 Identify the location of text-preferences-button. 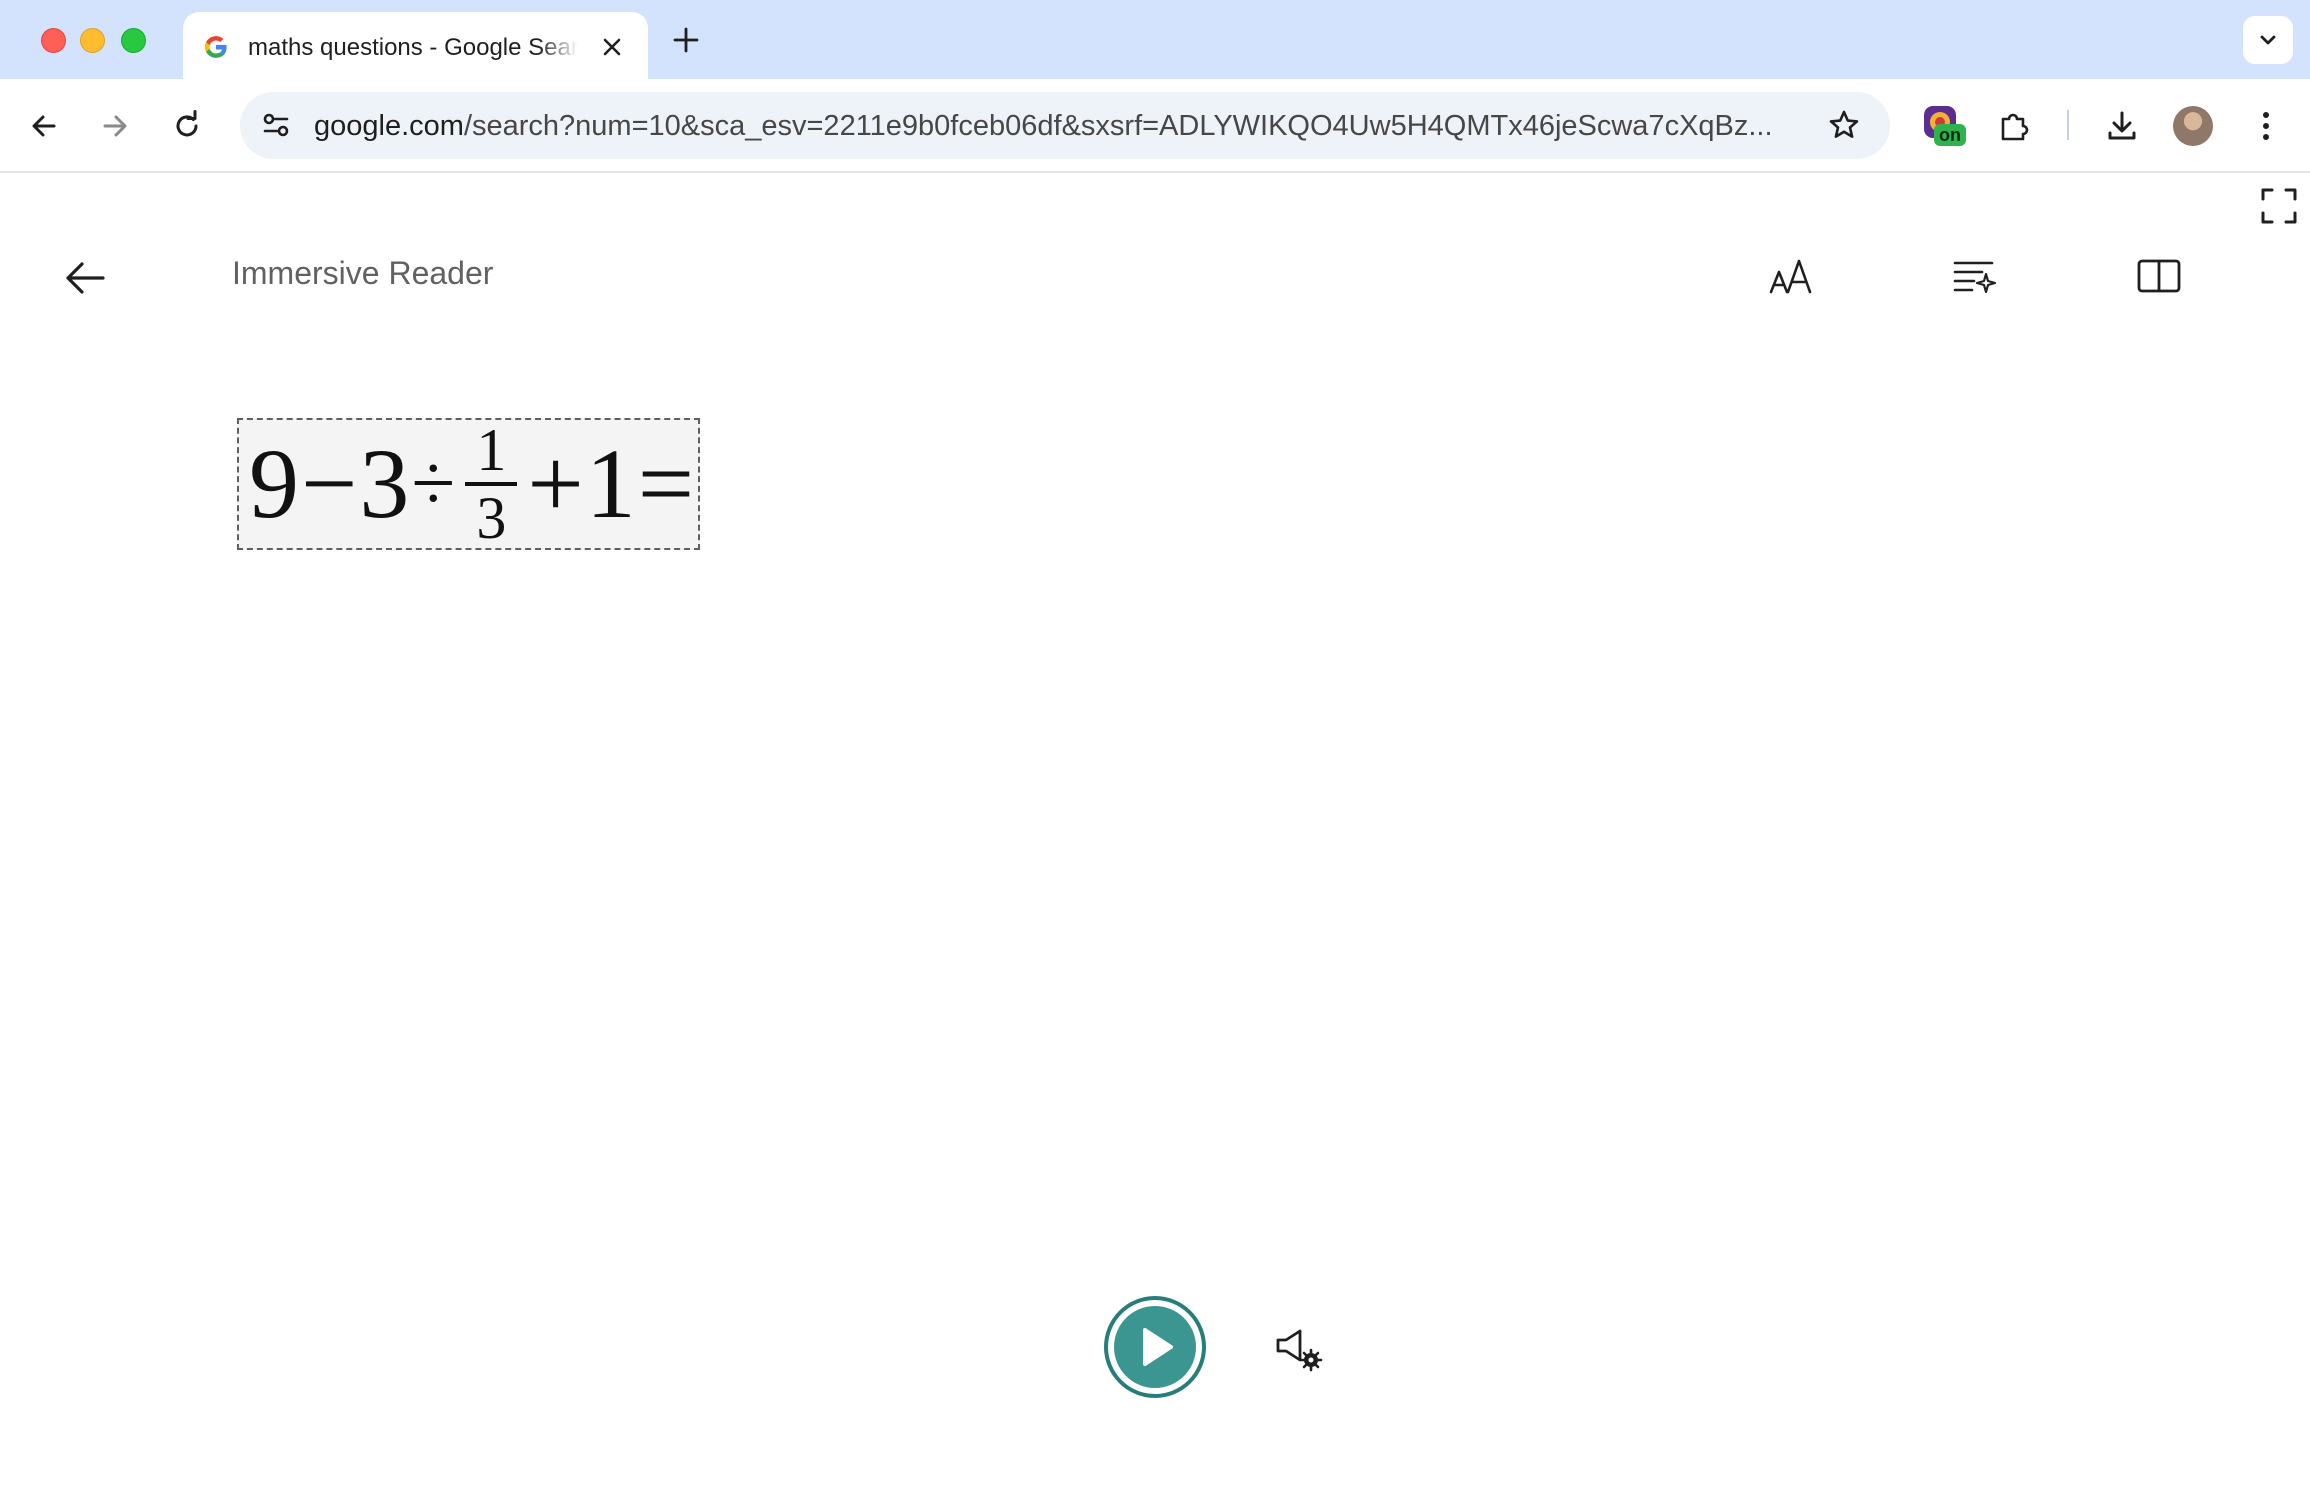
(1791, 276).